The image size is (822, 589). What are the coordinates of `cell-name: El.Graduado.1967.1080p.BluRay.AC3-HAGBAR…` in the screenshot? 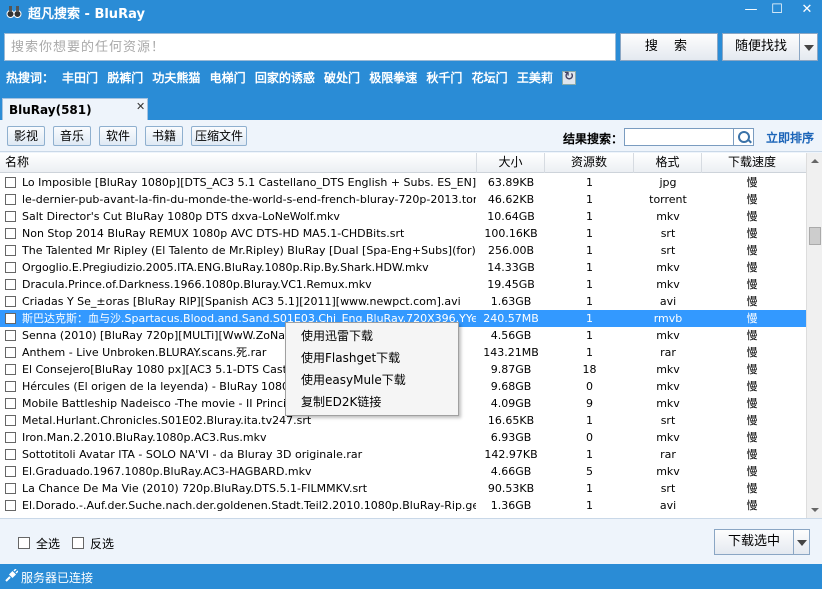 It's located at (167, 471).